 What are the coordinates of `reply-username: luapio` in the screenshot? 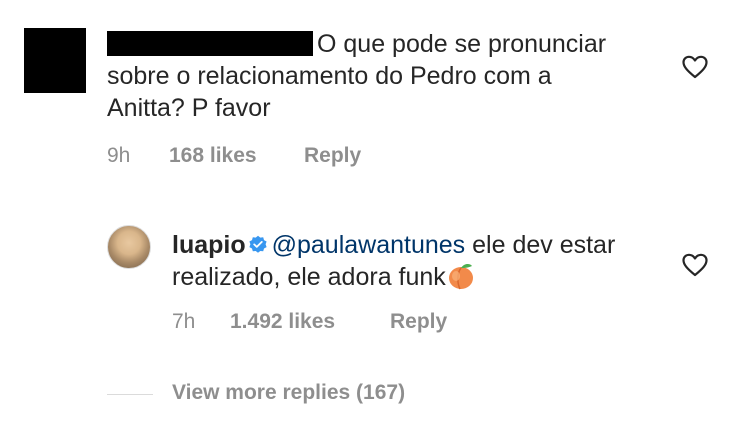 It's located at (209, 245).